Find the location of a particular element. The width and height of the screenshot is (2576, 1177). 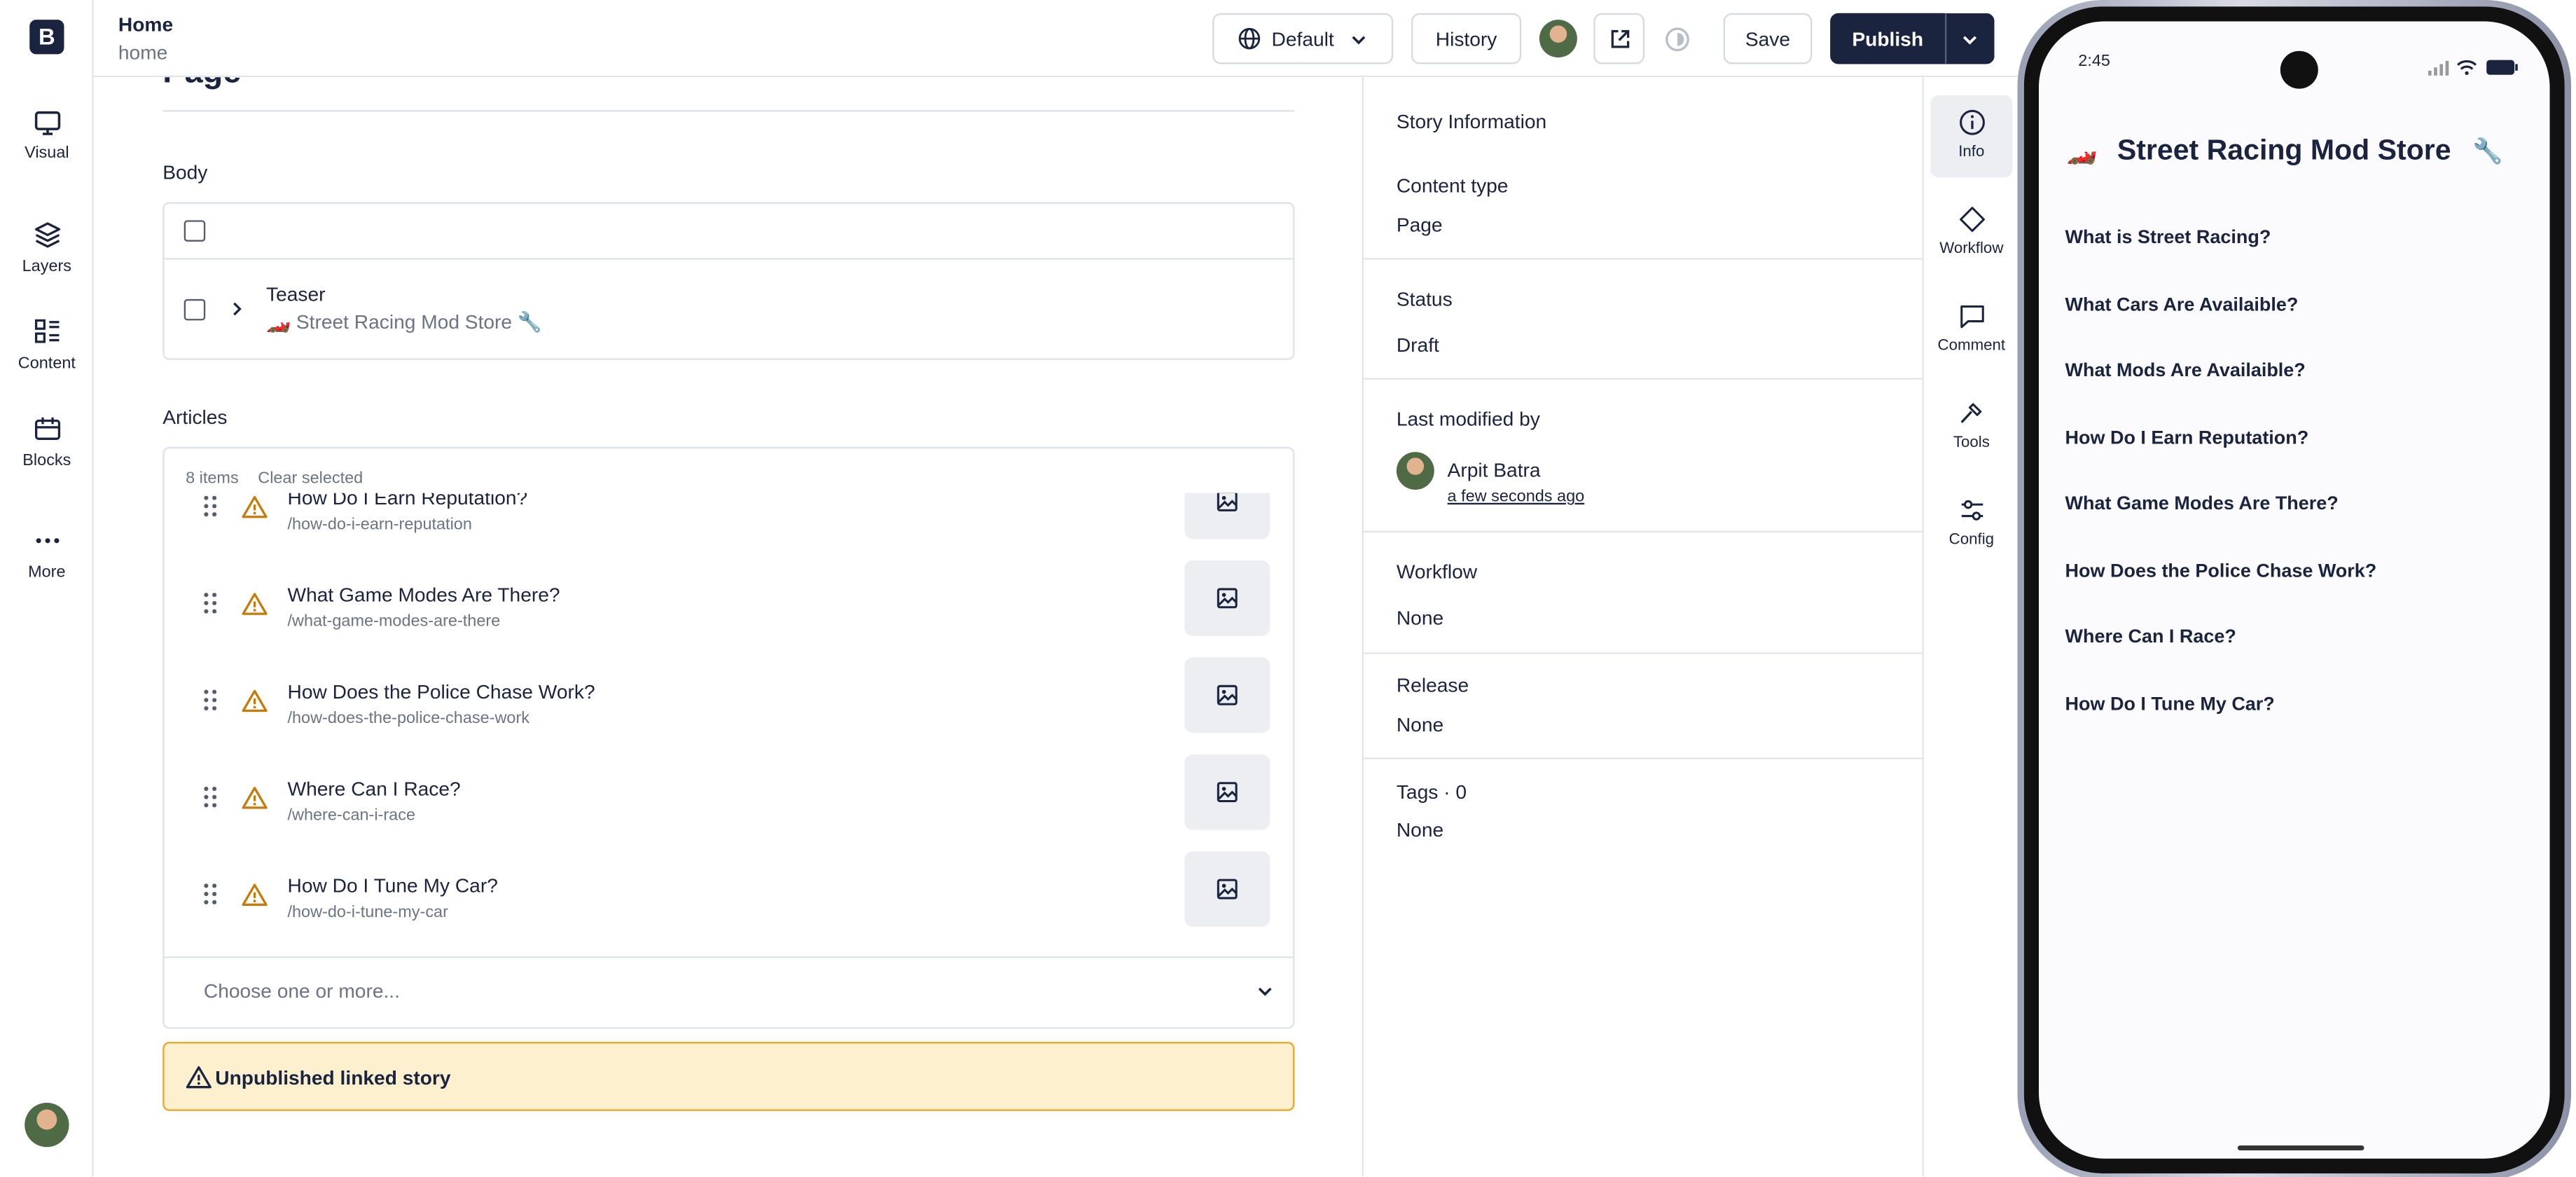

warning-text: Unpublished linked story is located at coordinates (333, 1078).